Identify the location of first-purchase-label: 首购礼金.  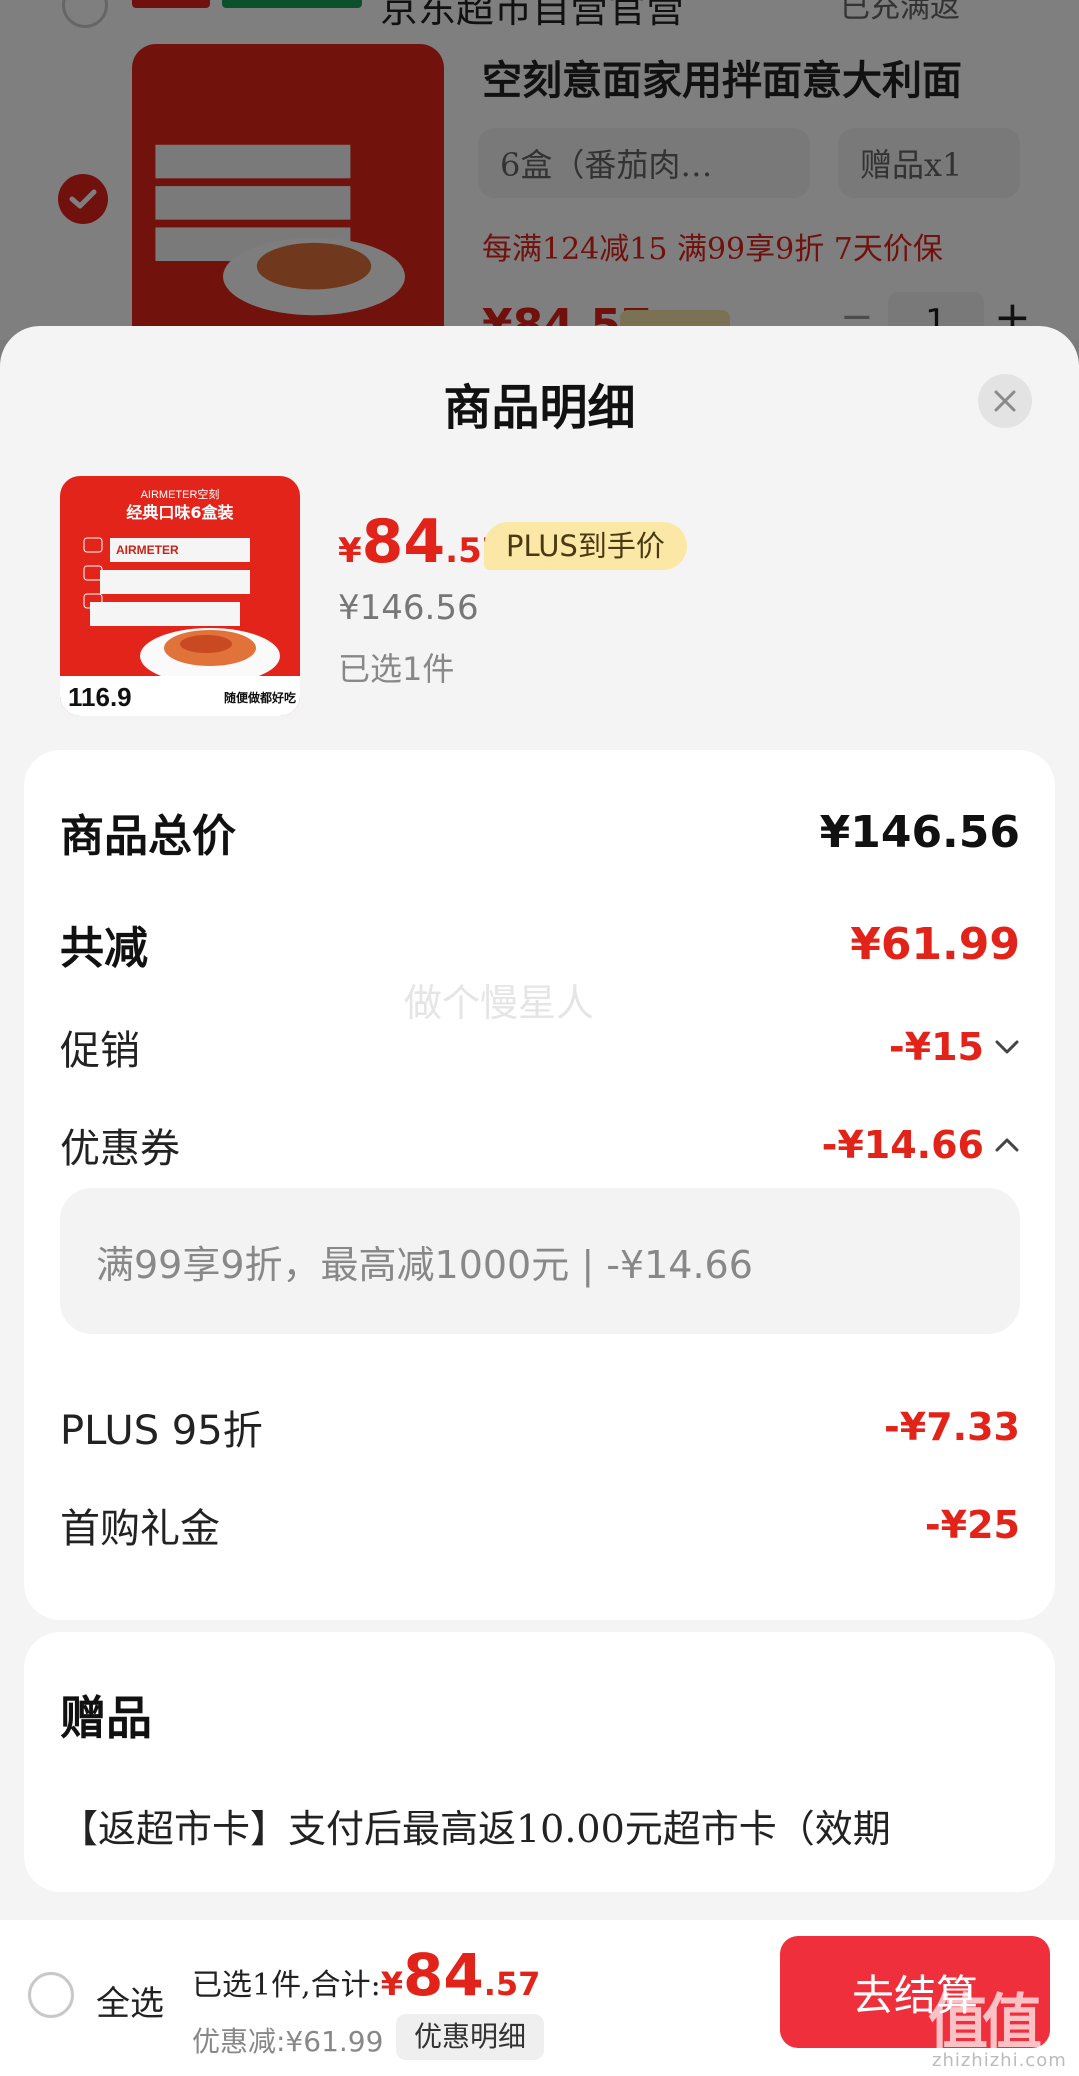
(140, 1529).